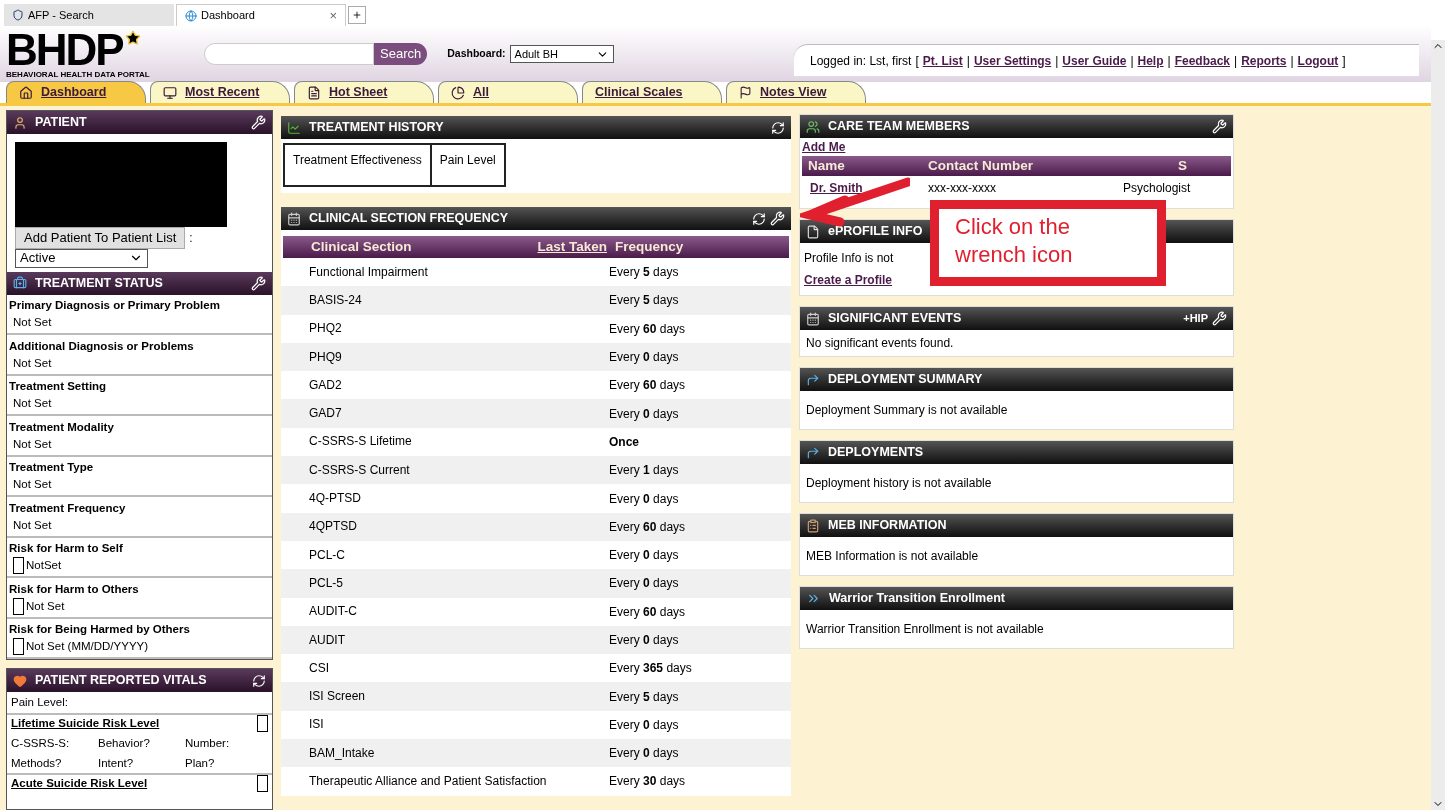 This screenshot has height=810, width=1445. I want to click on panel-title: TREATMENT HISTORY, so click(376, 128).